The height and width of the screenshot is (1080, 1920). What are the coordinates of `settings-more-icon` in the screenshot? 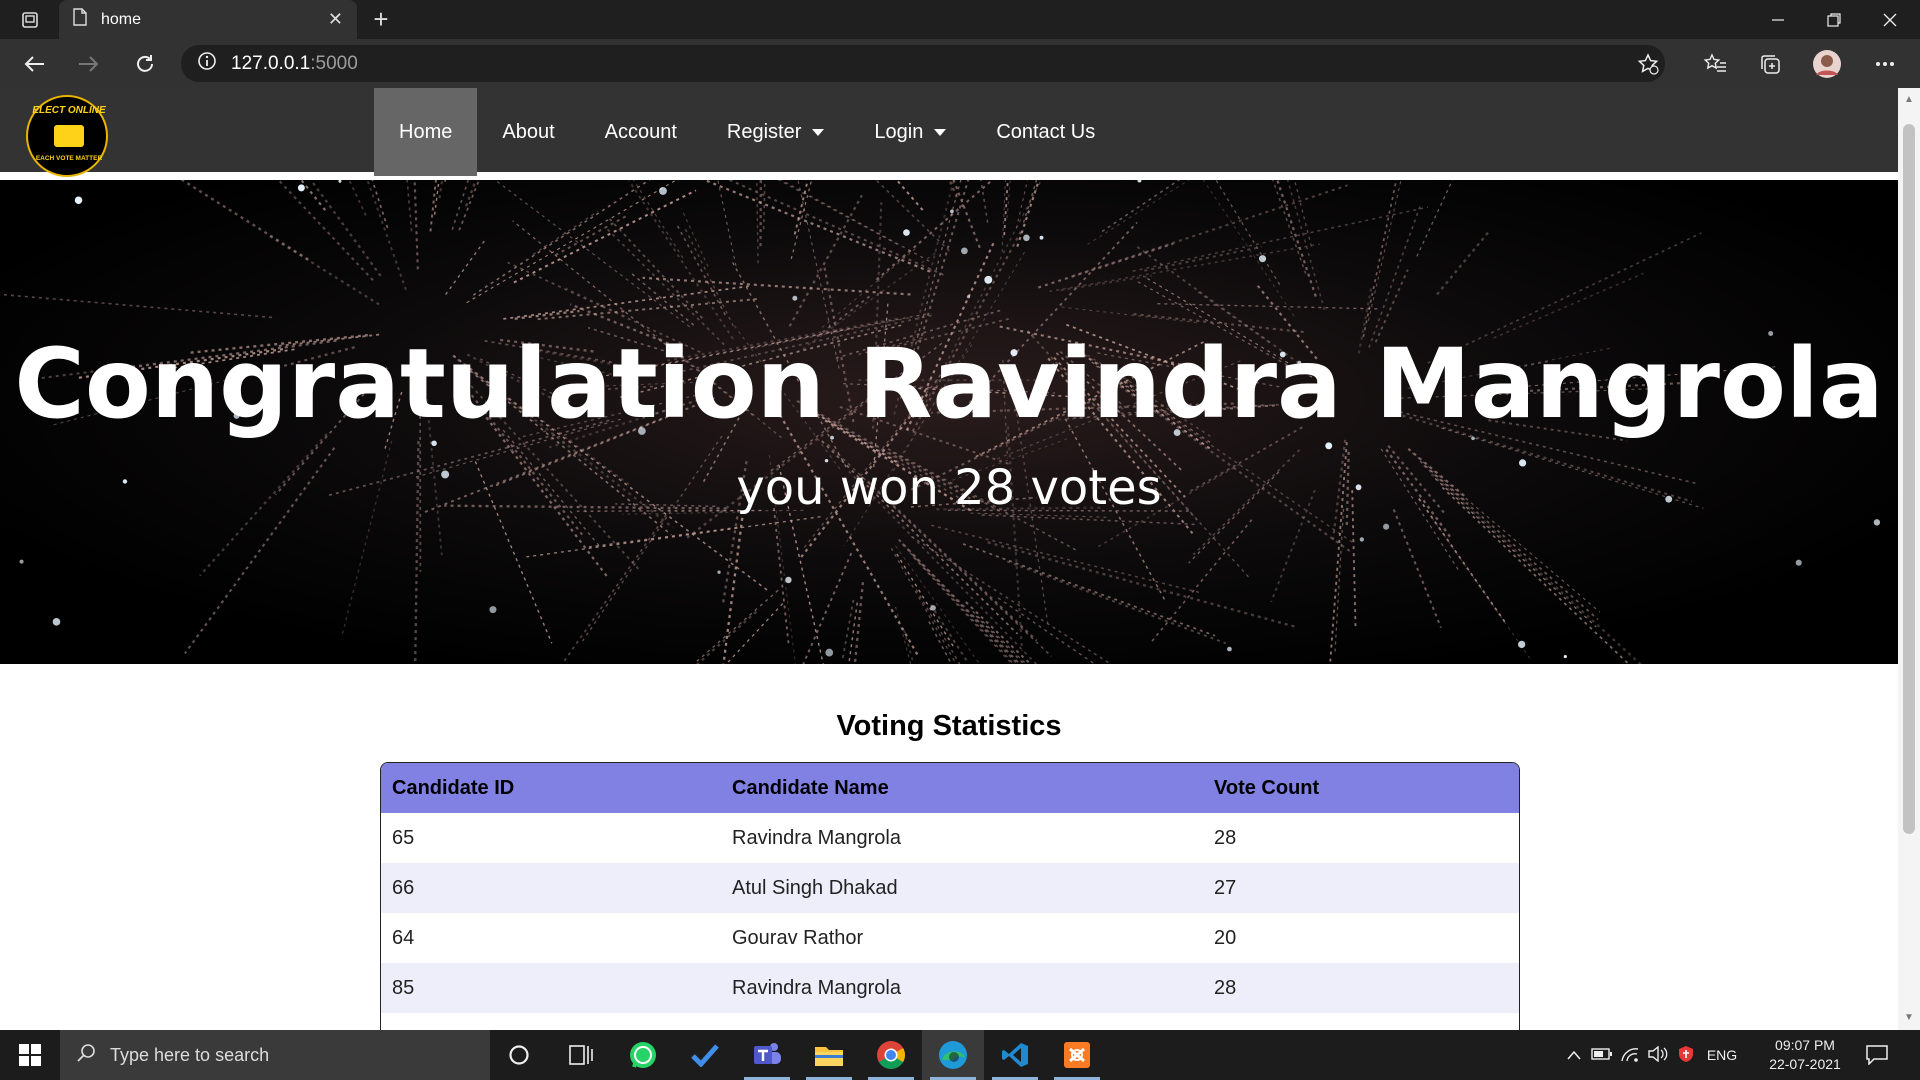 It's located at (1885, 64).